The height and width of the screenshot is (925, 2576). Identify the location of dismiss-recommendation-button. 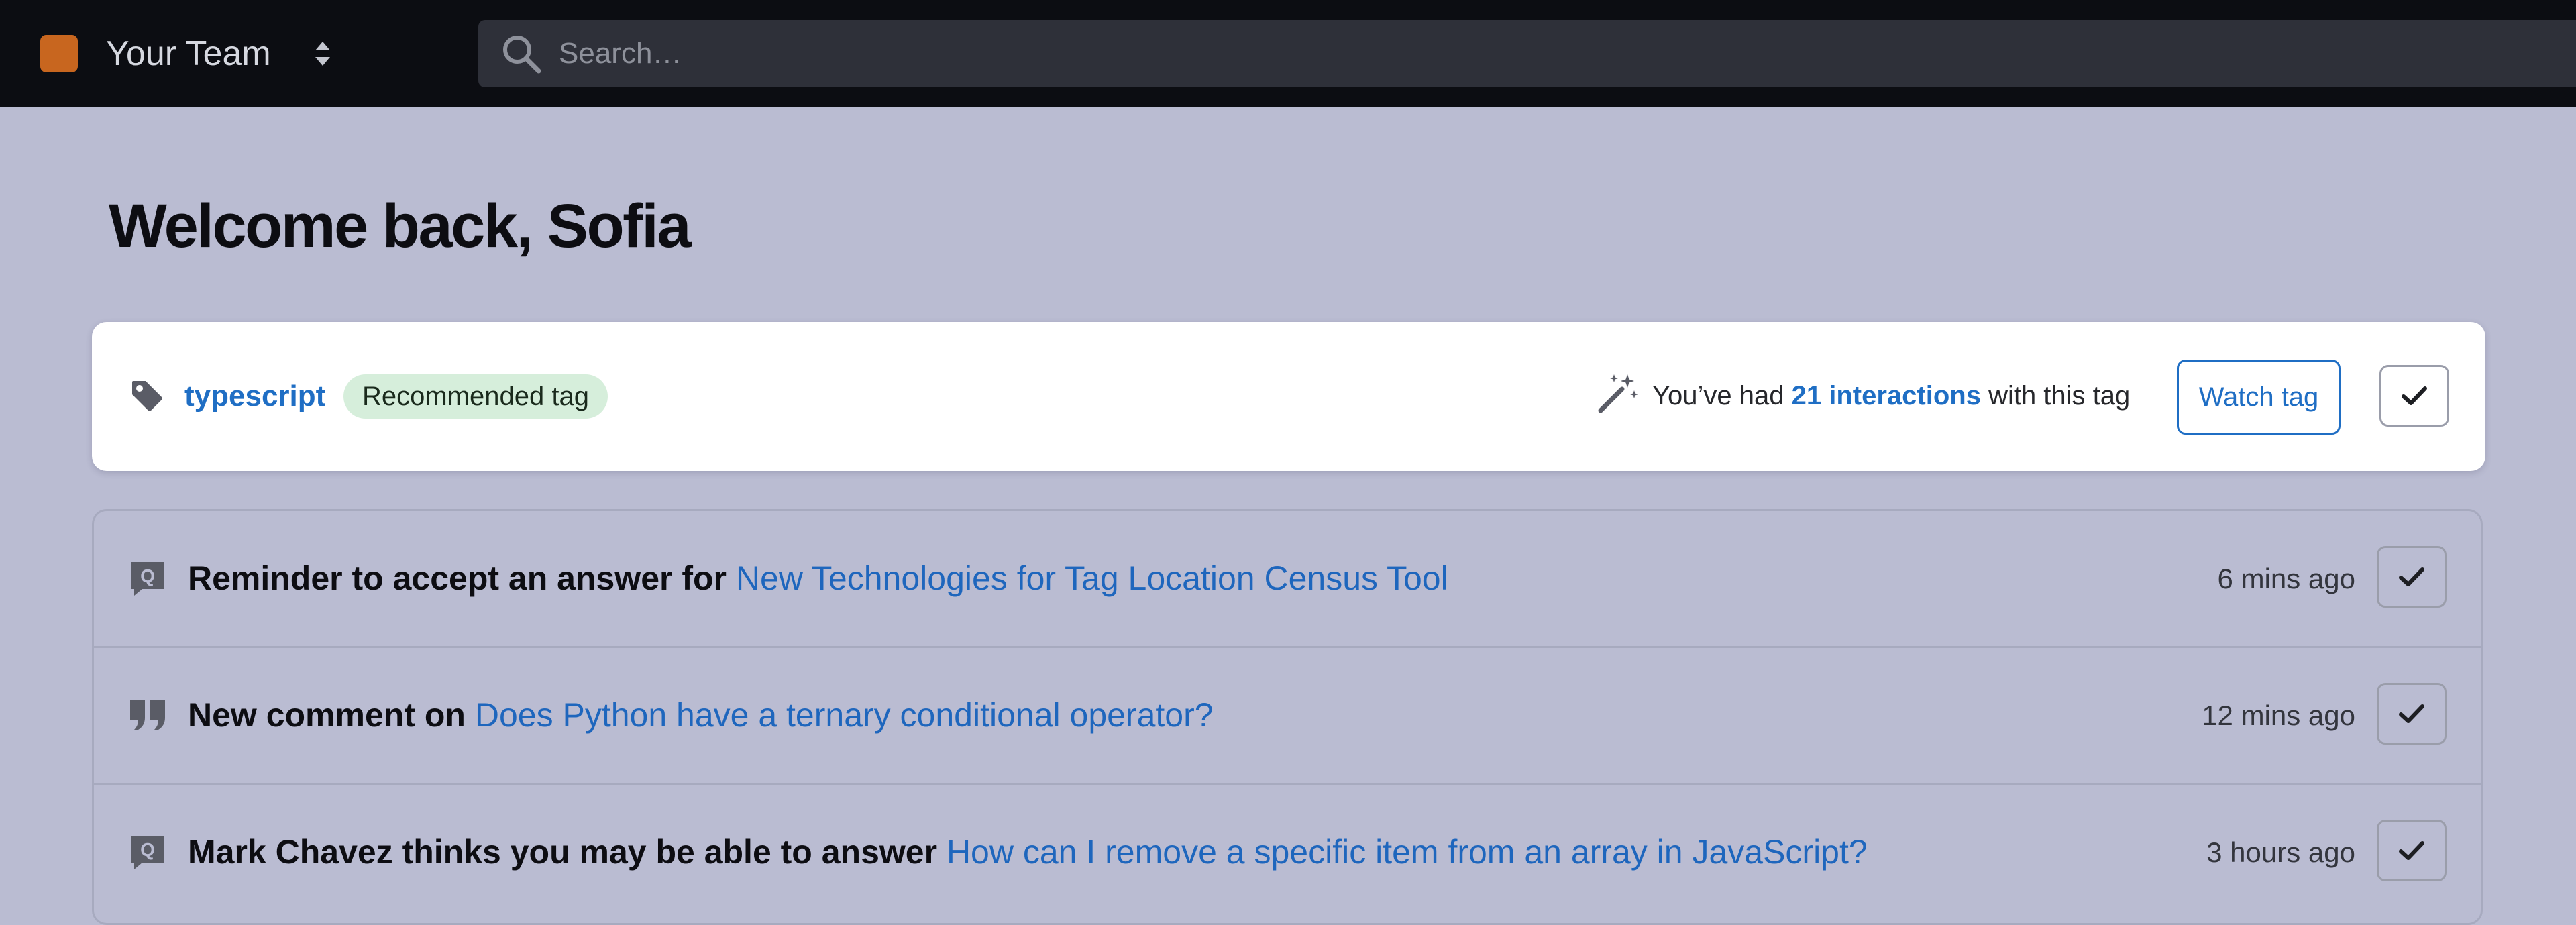
(2414, 396).